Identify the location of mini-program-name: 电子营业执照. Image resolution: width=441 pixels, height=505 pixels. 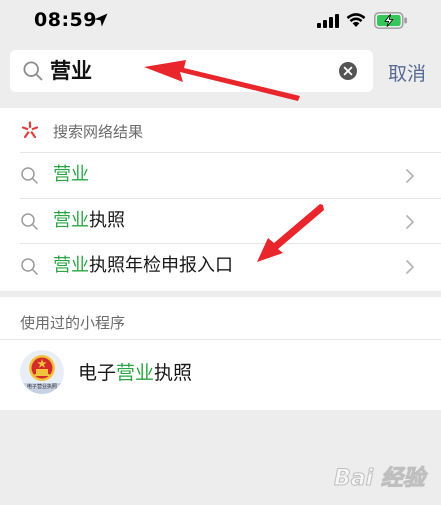
(135, 373).